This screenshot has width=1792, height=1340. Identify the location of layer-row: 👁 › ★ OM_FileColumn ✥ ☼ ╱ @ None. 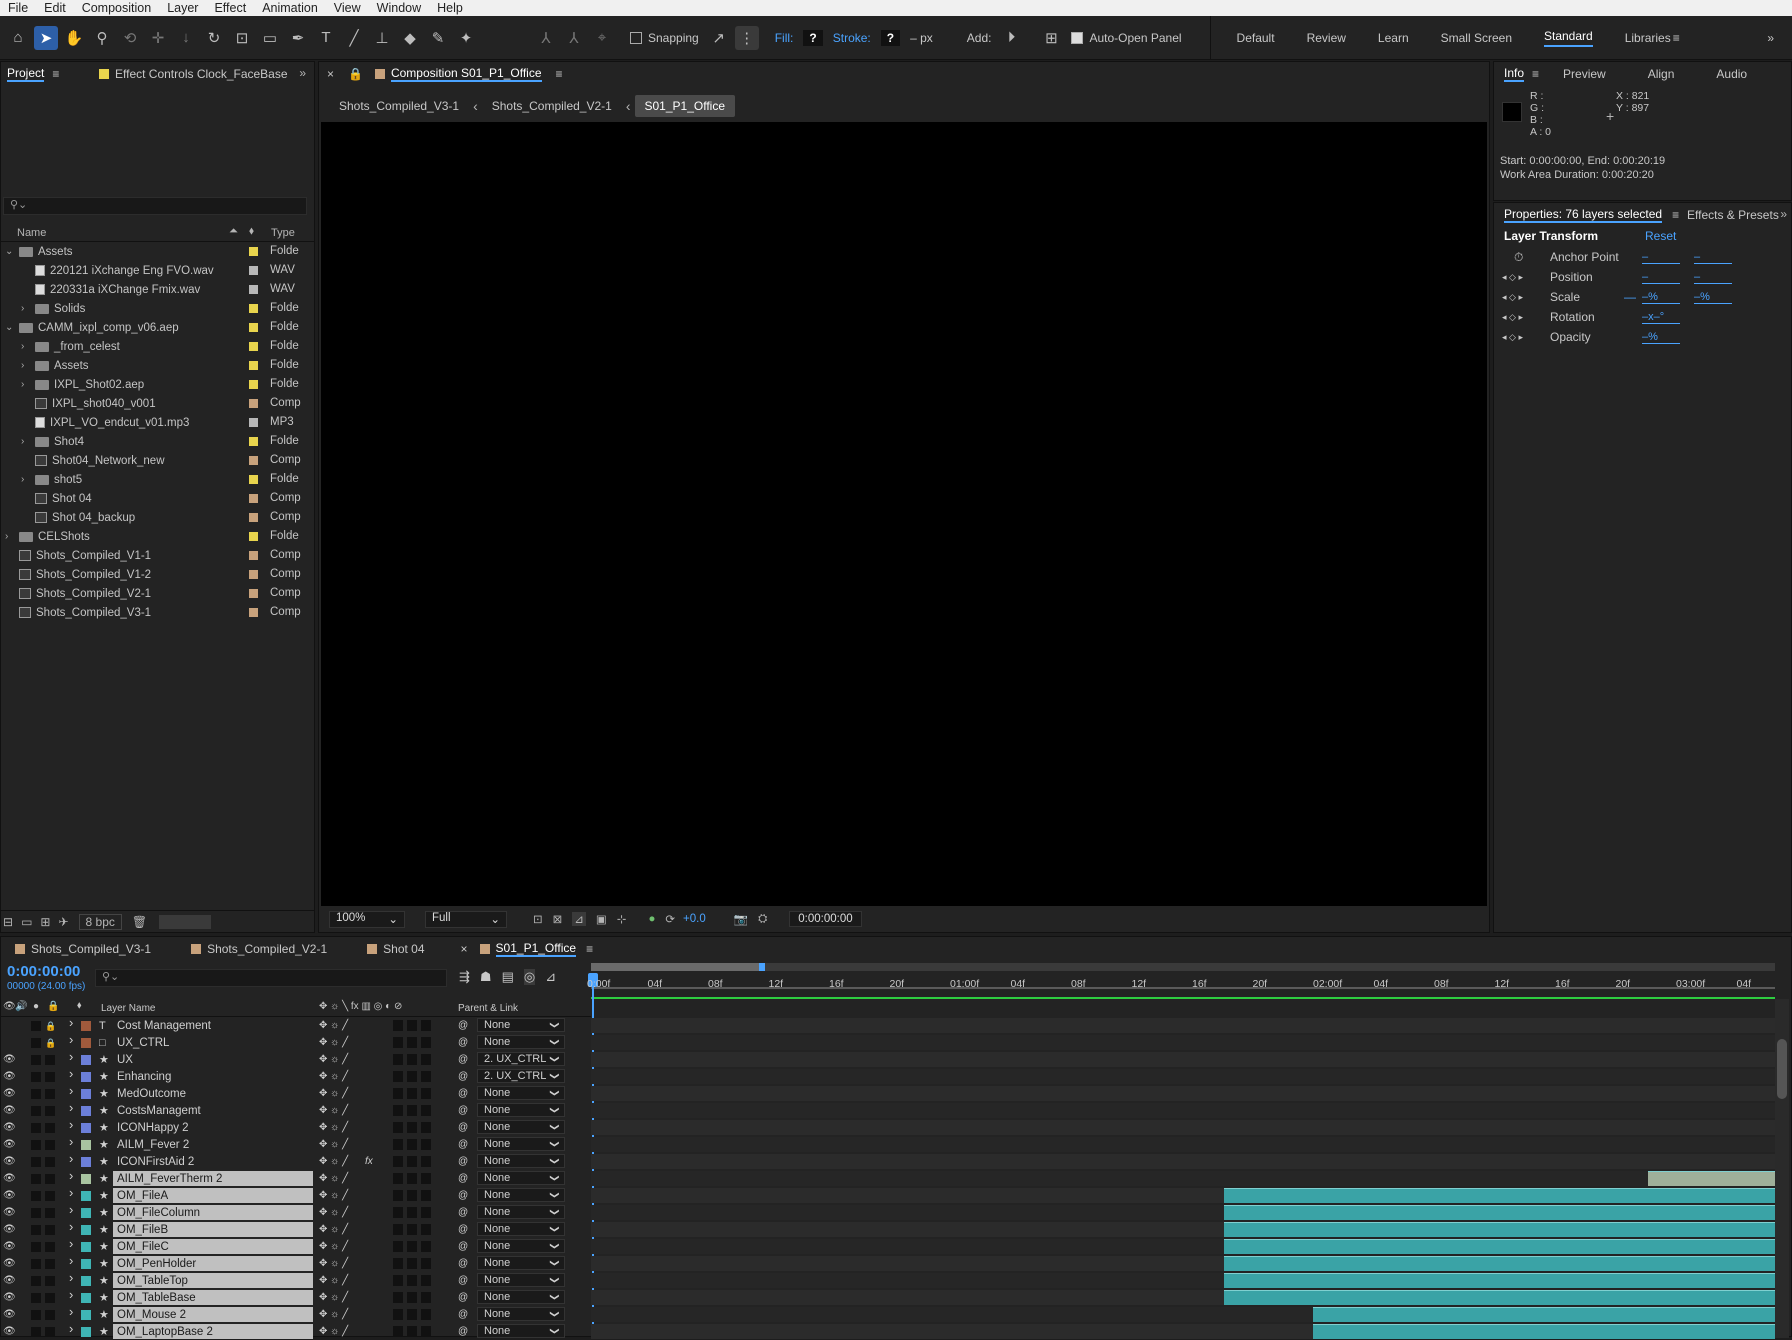
(296, 1211).